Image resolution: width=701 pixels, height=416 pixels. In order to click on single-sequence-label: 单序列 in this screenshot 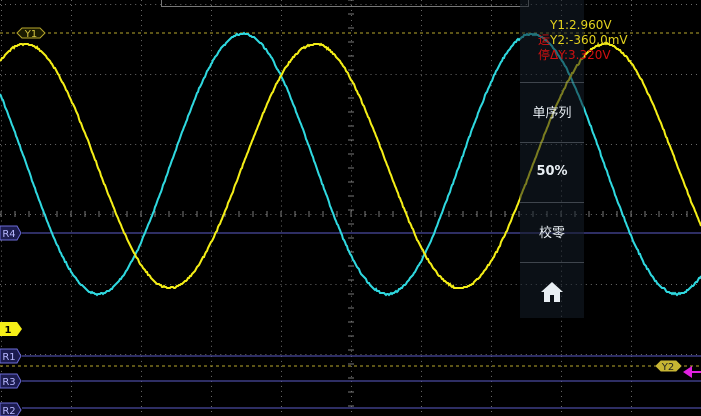, I will do `click(551, 111)`.